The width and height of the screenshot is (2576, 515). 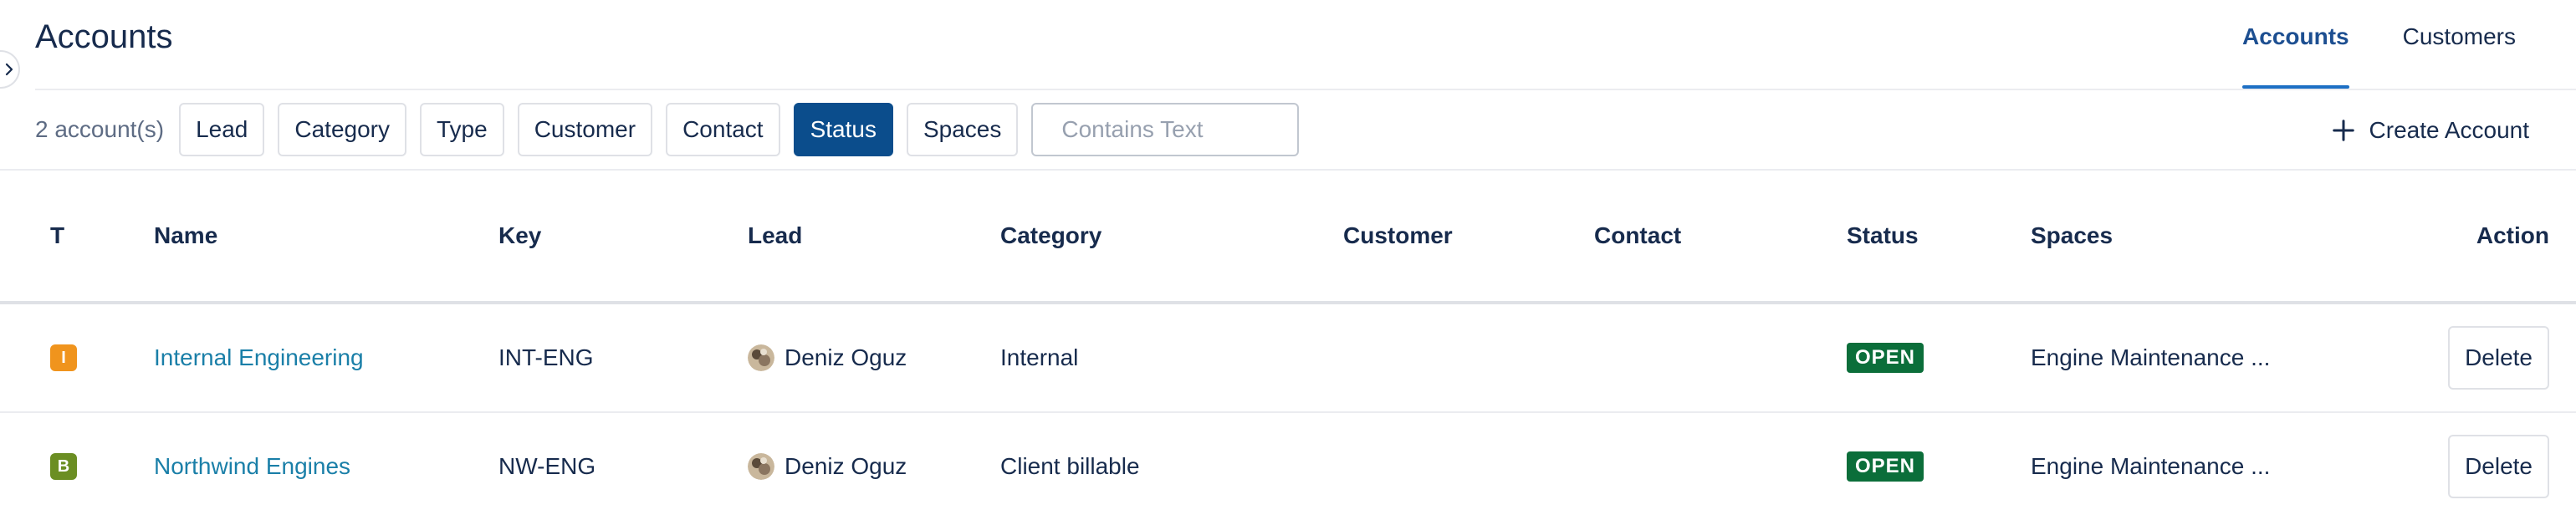 I want to click on filter-chip-spaces: Spaces, so click(x=962, y=129).